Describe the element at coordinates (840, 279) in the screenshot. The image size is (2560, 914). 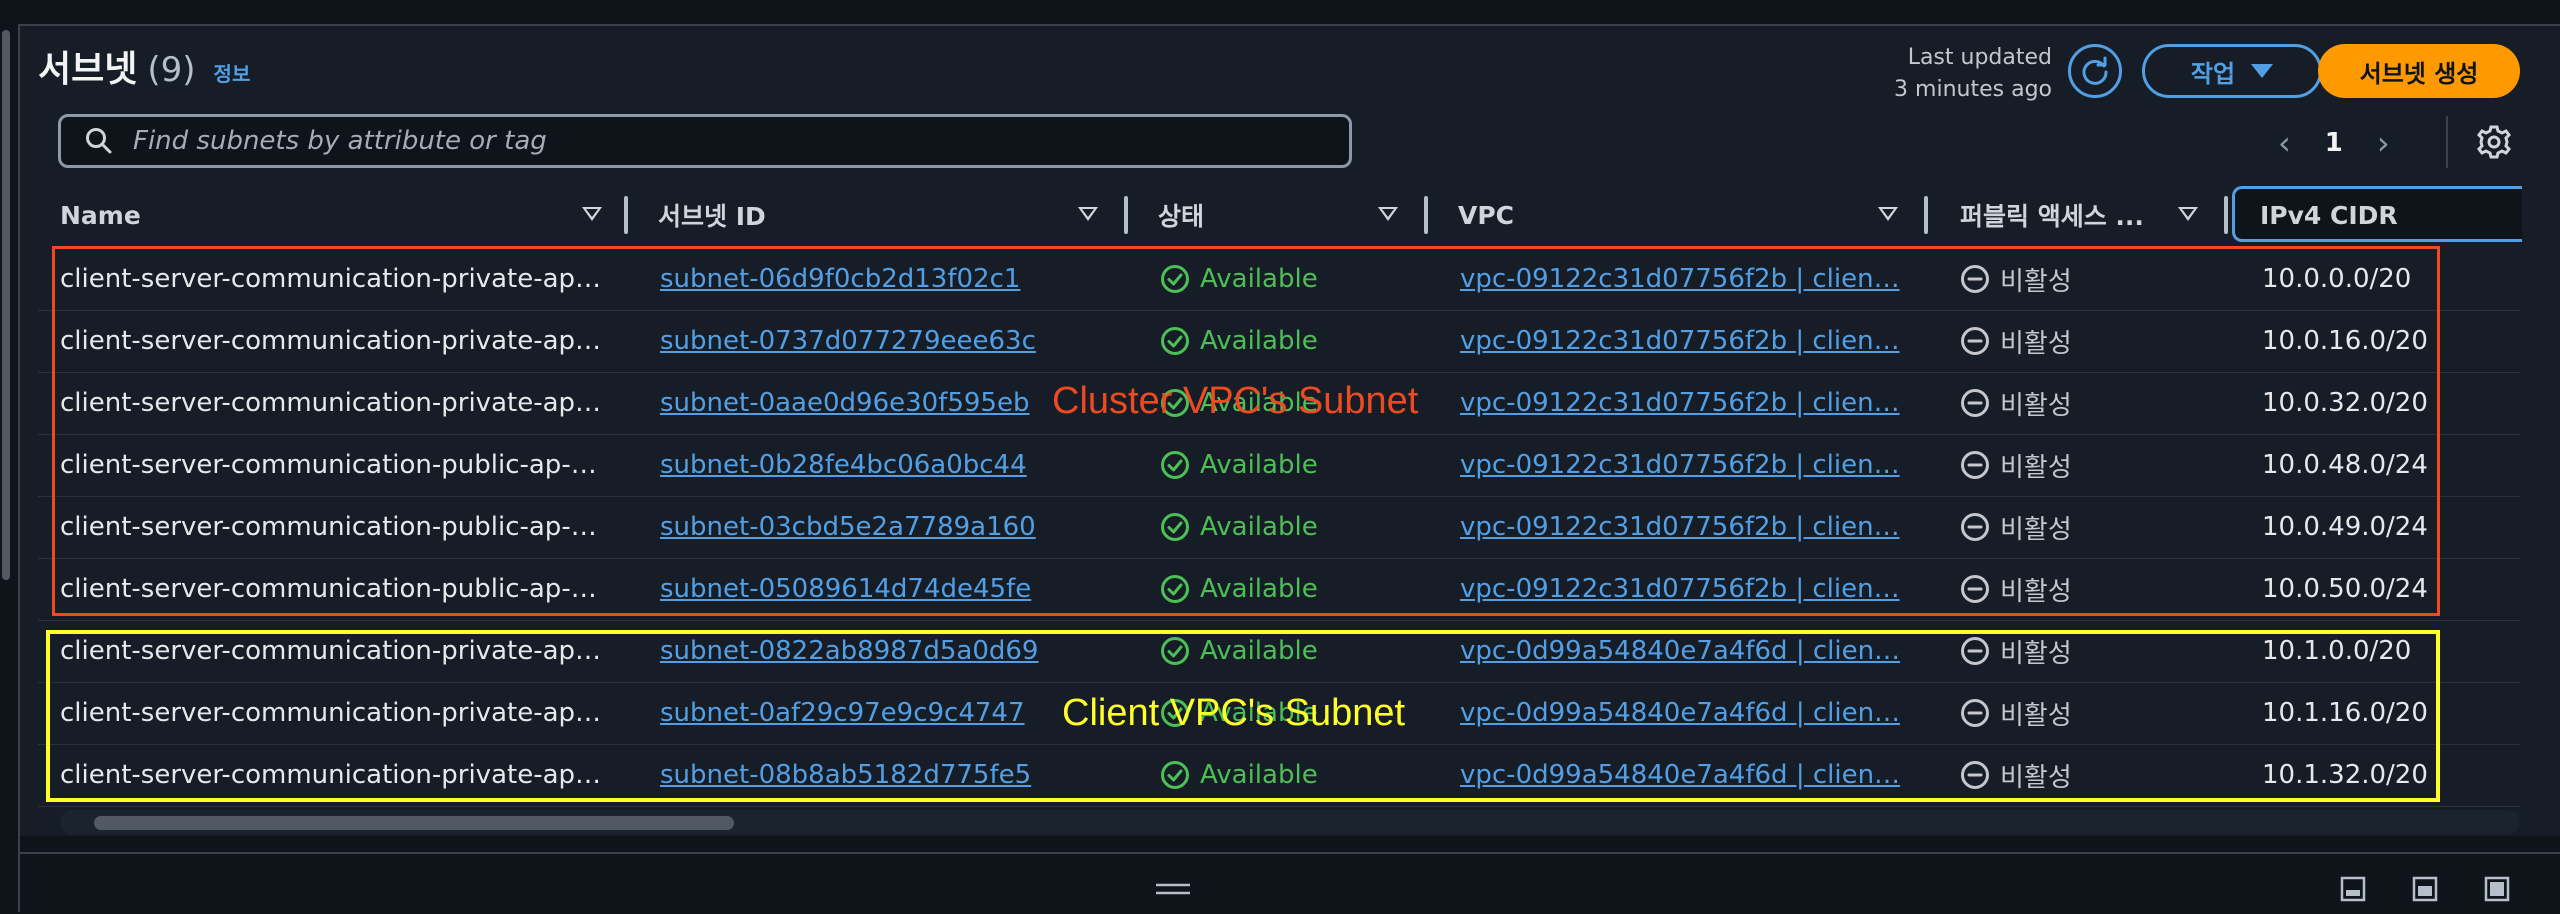
I see `subnet-id-link: subnet-06d9f0cb2d13f02c1` at that location.